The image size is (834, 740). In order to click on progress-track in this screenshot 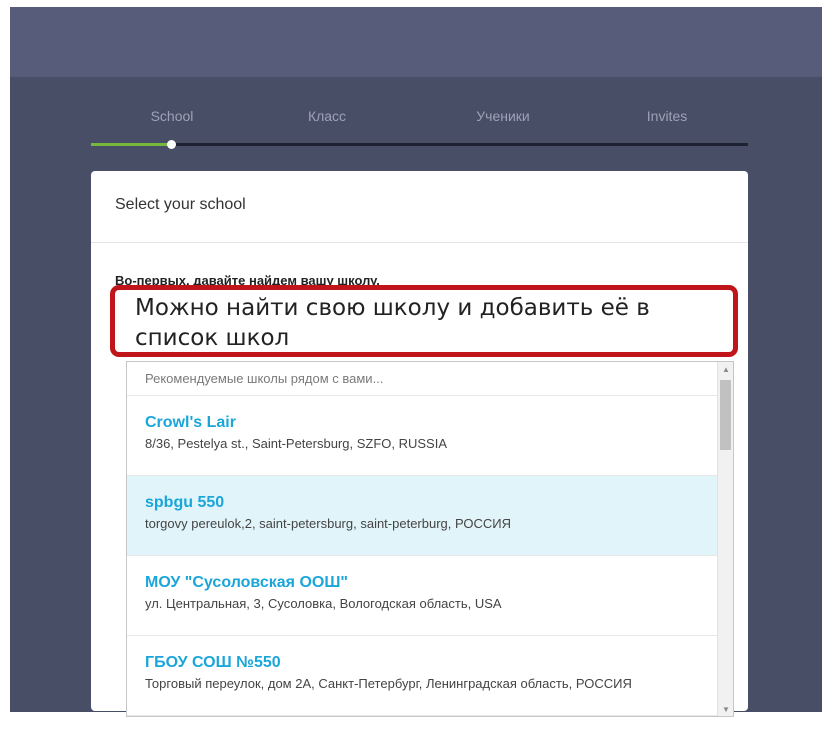, I will do `click(419, 144)`.